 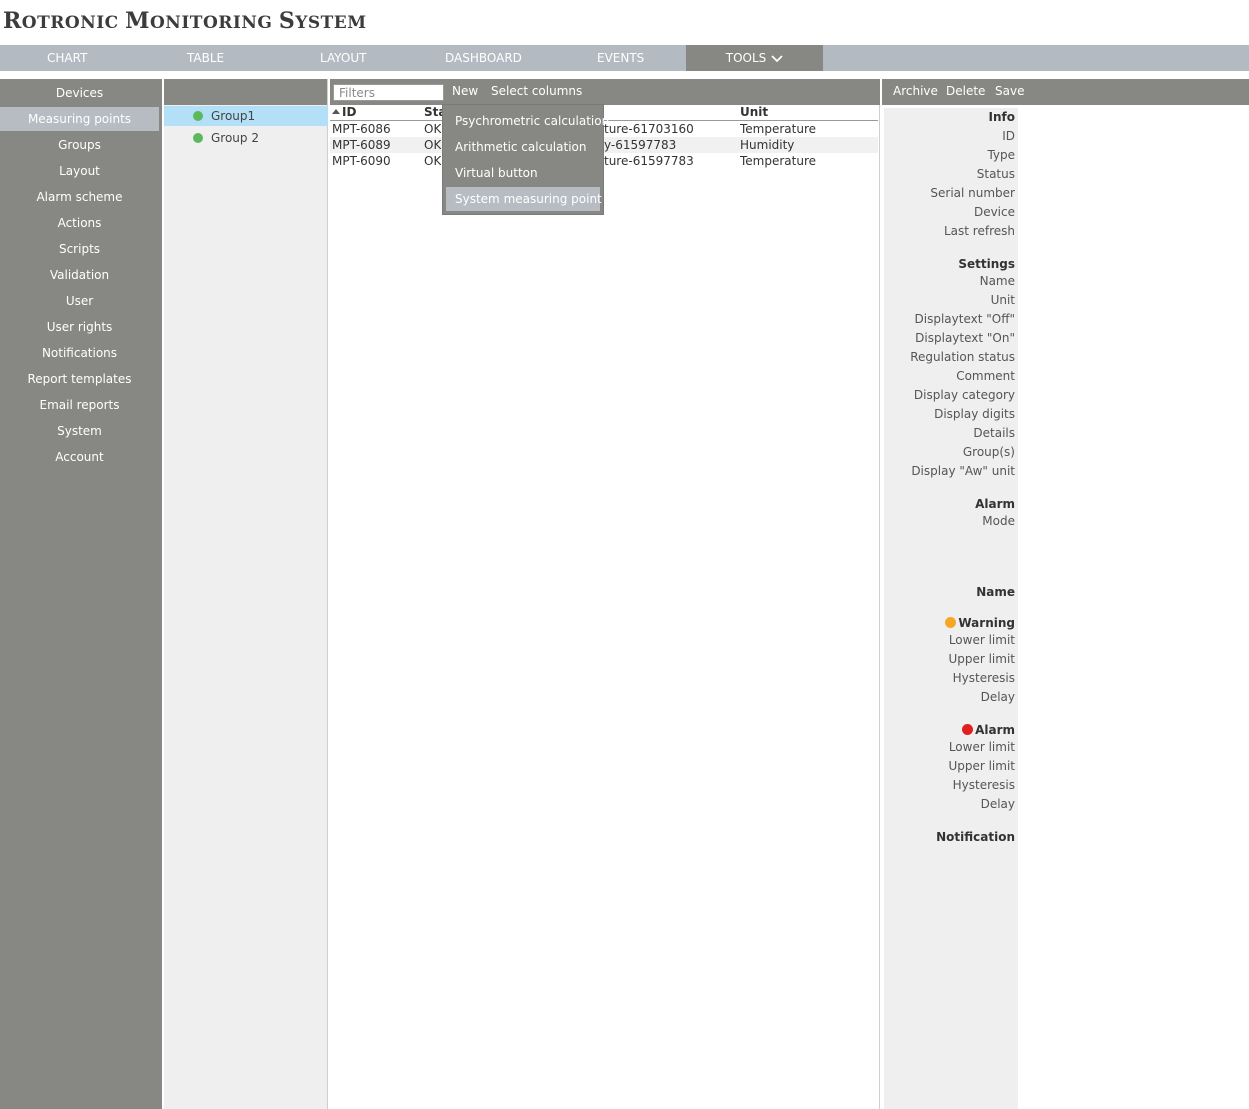 I want to click on warning-section-header: Warning, so click(x=980, y=623).